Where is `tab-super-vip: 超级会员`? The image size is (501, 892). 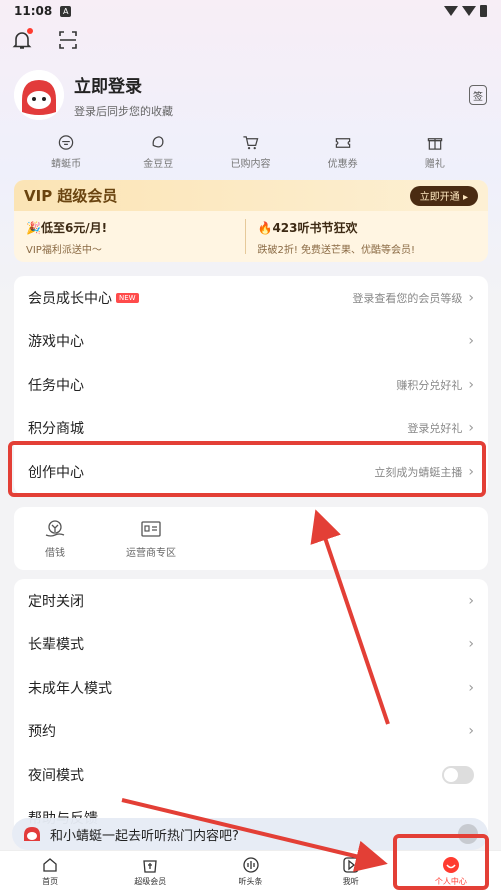 tab-super-vip: 超级会员 is located at coordinates (150, 871).